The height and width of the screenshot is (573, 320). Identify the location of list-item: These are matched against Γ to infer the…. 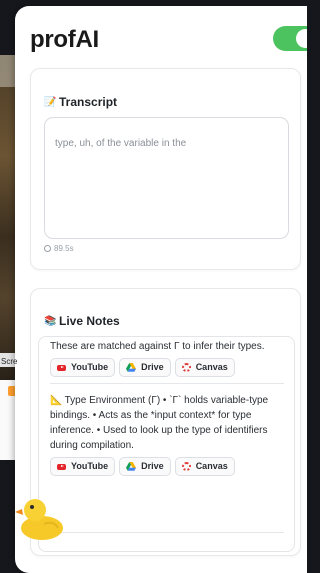
(166, 357).